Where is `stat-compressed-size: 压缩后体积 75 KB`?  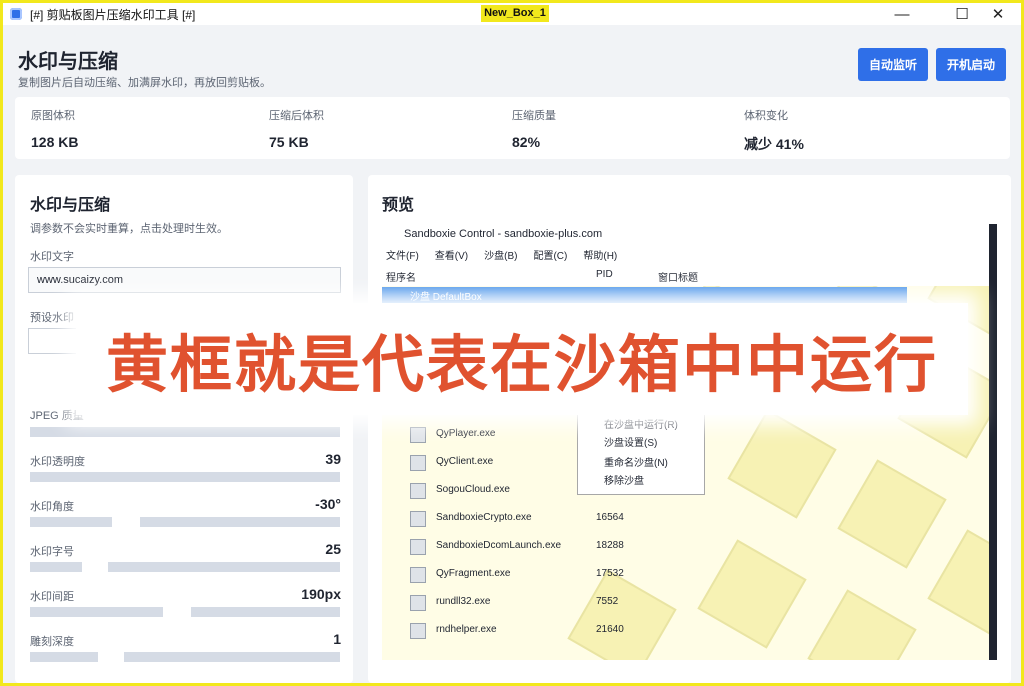 stat-compressed-size: 压缩后体积 75 KB is located at coordinates (296, 128).